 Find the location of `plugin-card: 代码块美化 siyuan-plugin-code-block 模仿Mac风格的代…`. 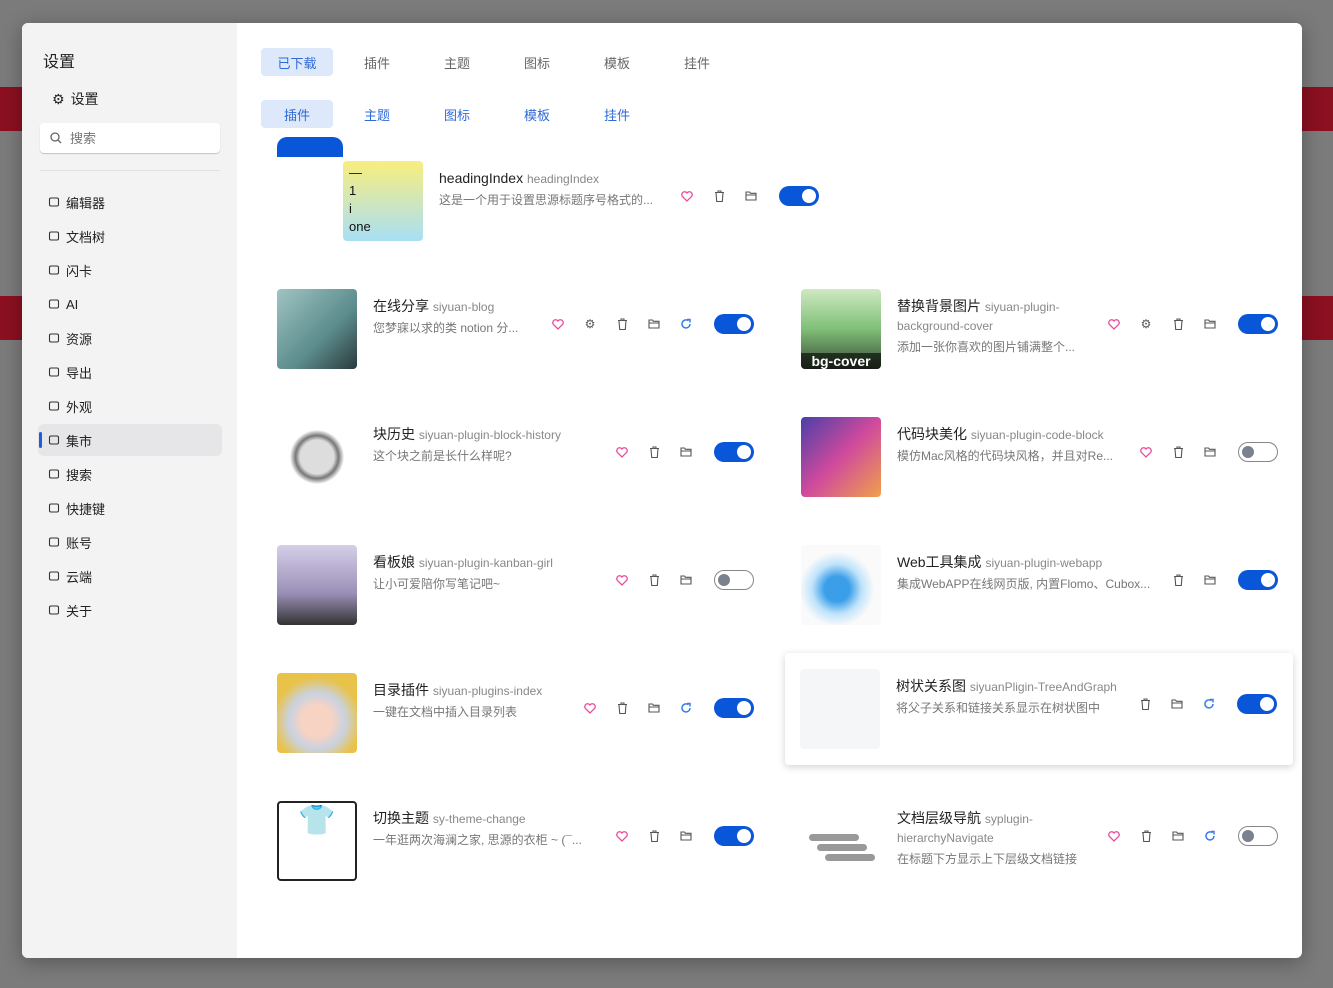

plugin-card: 代码块美化 siyuan-plugin-code-block 模仿Mac风格的代… is located at coordinates (1040, 457).